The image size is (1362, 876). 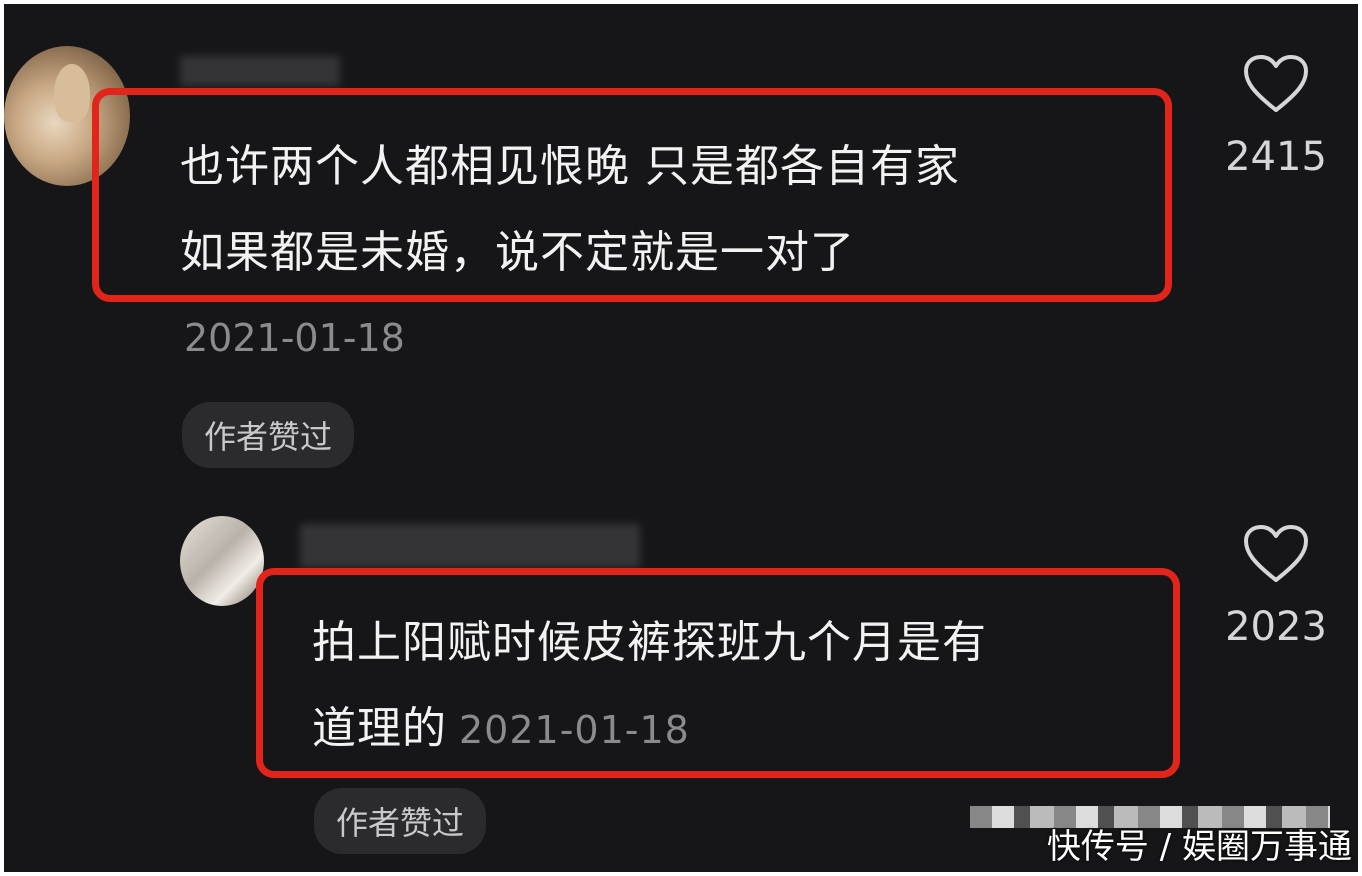 What do you see at coordinates (1276, 117) in the screenshot?
I see `like-button: 2415` at bounding box center [1276, 117].